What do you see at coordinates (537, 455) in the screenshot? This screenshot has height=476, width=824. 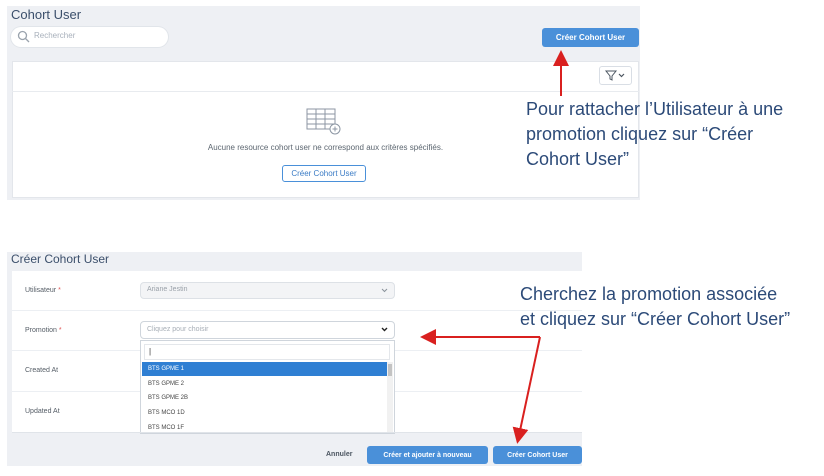 I see `create-cohort-user-submit-button: Créer Cohort User` at bounding box center [537, 455].